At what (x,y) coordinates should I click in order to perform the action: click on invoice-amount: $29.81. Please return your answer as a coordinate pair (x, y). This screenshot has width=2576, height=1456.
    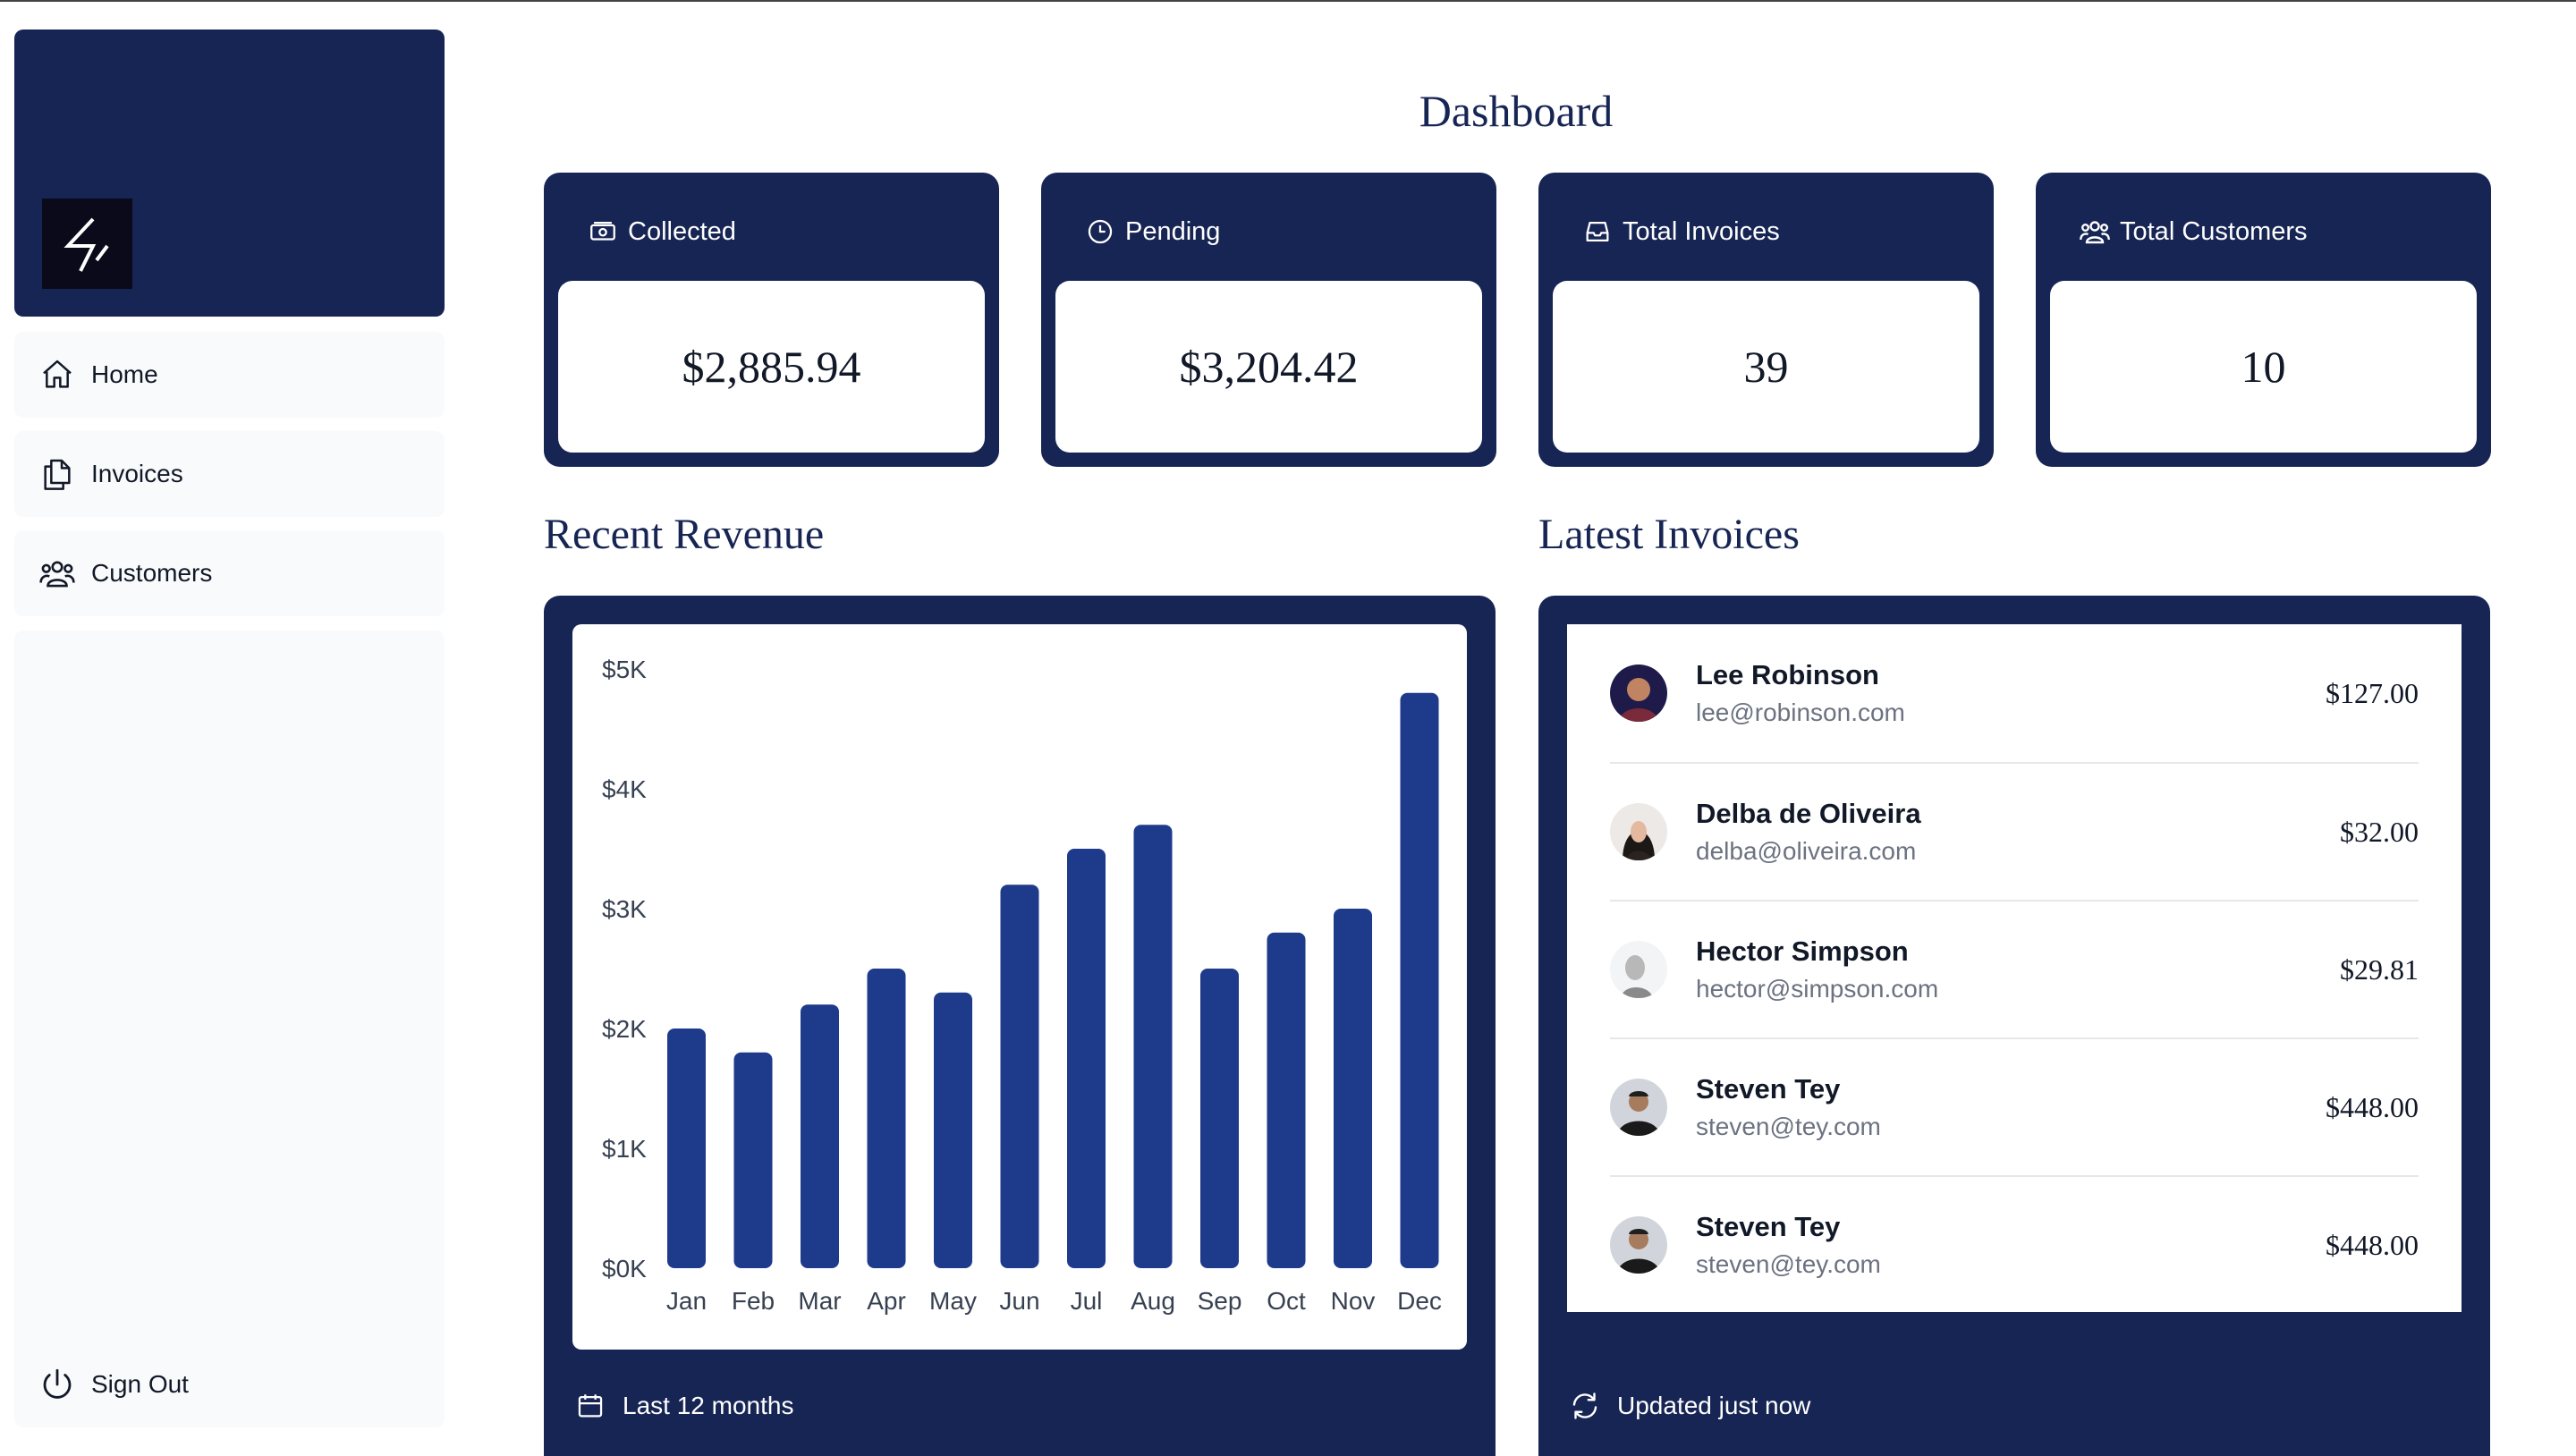
    Looking at the image, I should click on (2379, 969).